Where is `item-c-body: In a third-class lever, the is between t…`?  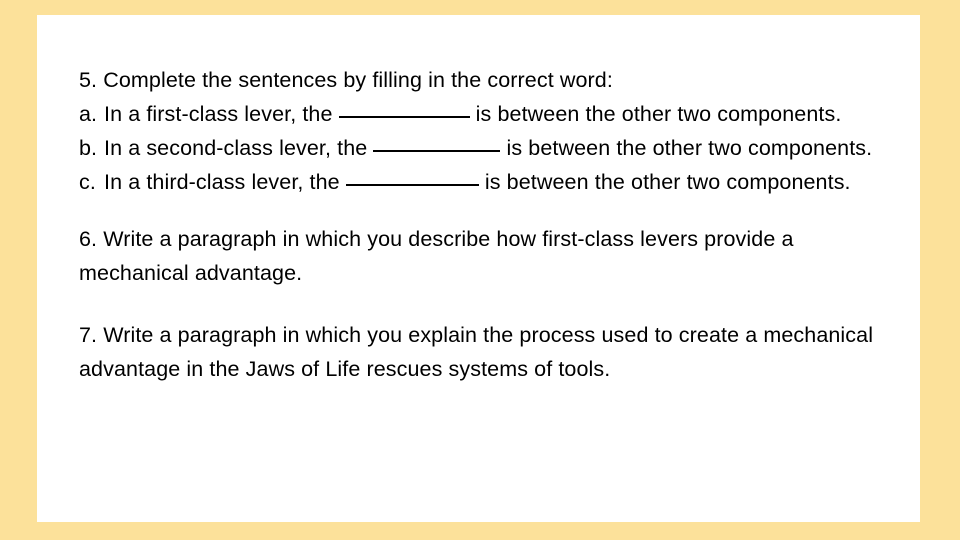 item-c-body: In a third-class lever, the is between t… is located at coordinates (530, 182).